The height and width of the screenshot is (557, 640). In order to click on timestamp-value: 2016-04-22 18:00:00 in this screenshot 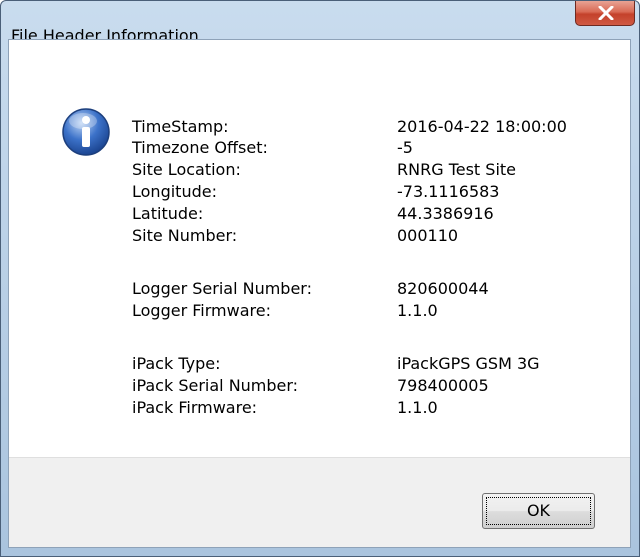, I will do `click(482, 126)`.